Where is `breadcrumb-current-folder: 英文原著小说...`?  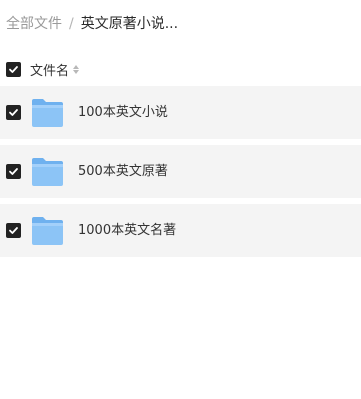
breadcrumb-current-folder: 英文原著小说... is located at coordinates (129, 24).